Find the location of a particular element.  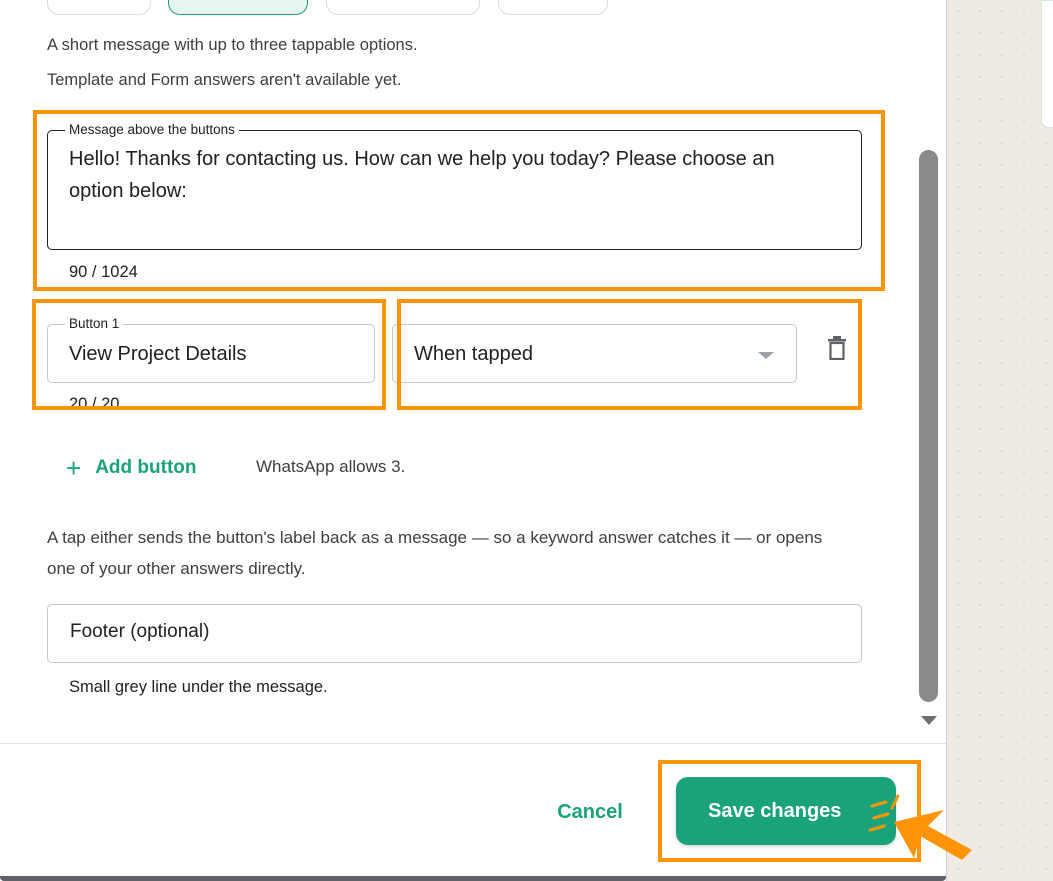

scrollbar-thumb is located at coordinates (928, 426).